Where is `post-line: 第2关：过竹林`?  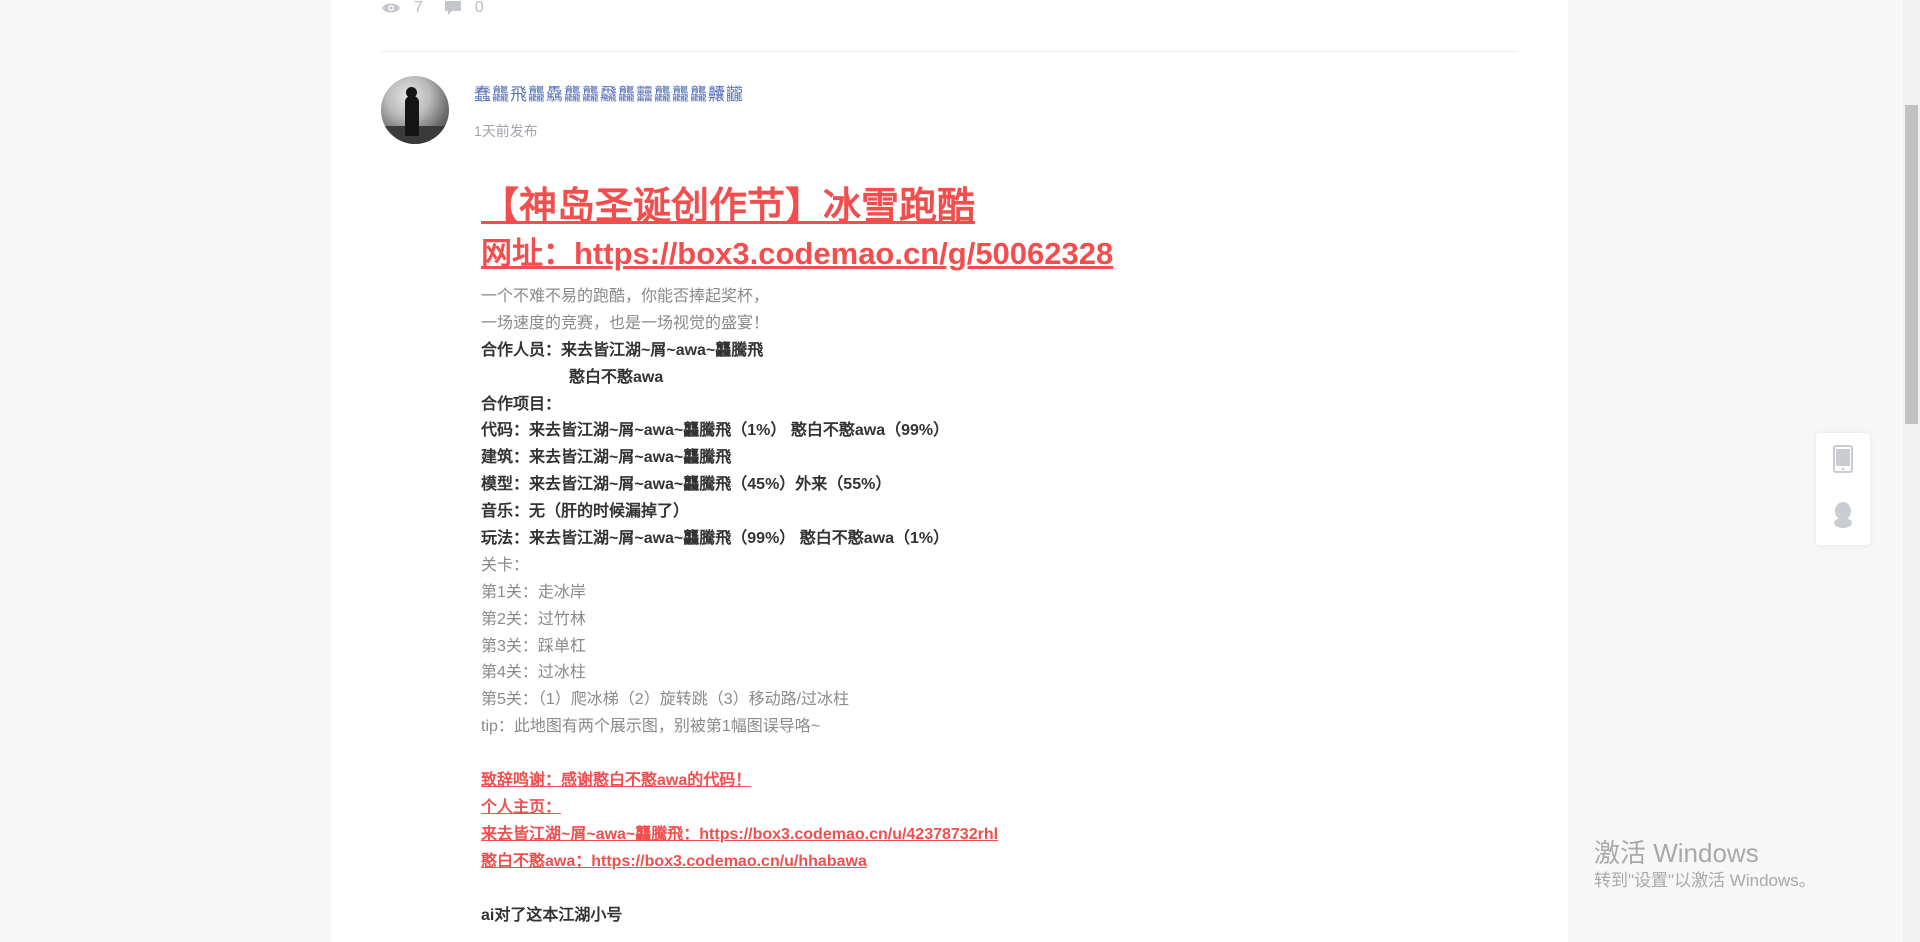 post-line: 第2关：过竹林 is located at coordinates (533, 619).